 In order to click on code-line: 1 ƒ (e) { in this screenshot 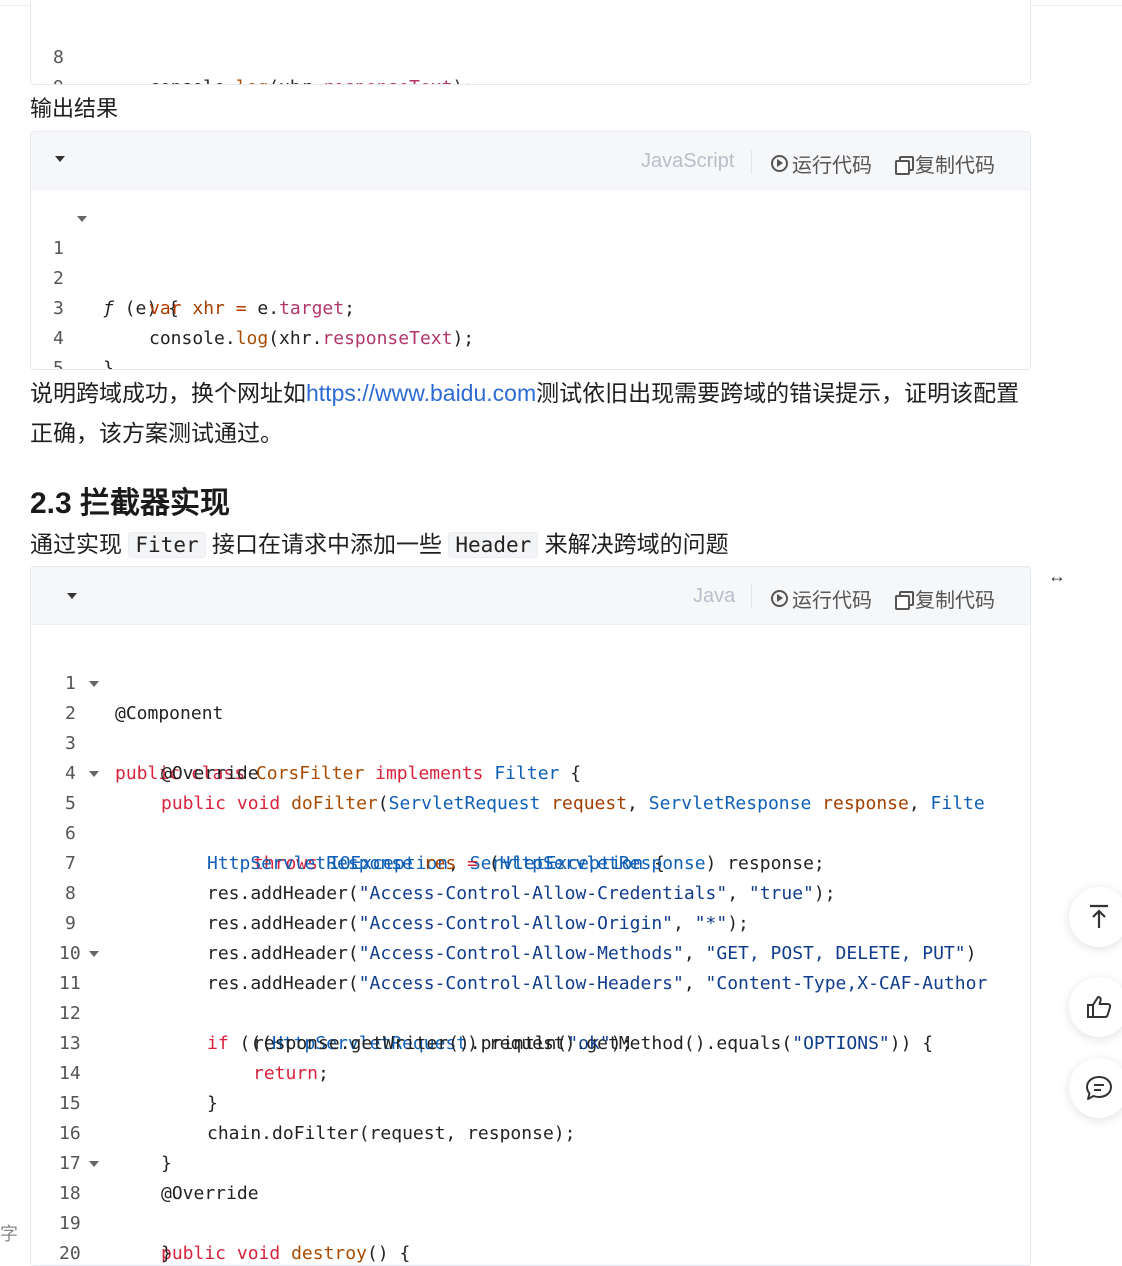, I will do `click(530, 261)`.